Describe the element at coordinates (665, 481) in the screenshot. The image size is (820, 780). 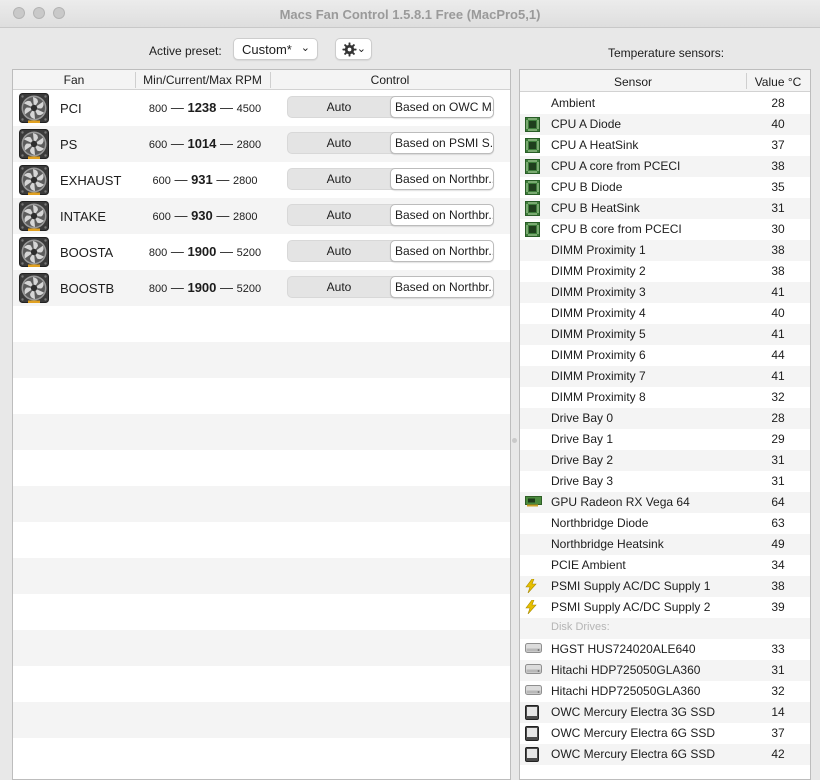
I see `table-row: Drive Bay 3 31` at that location.